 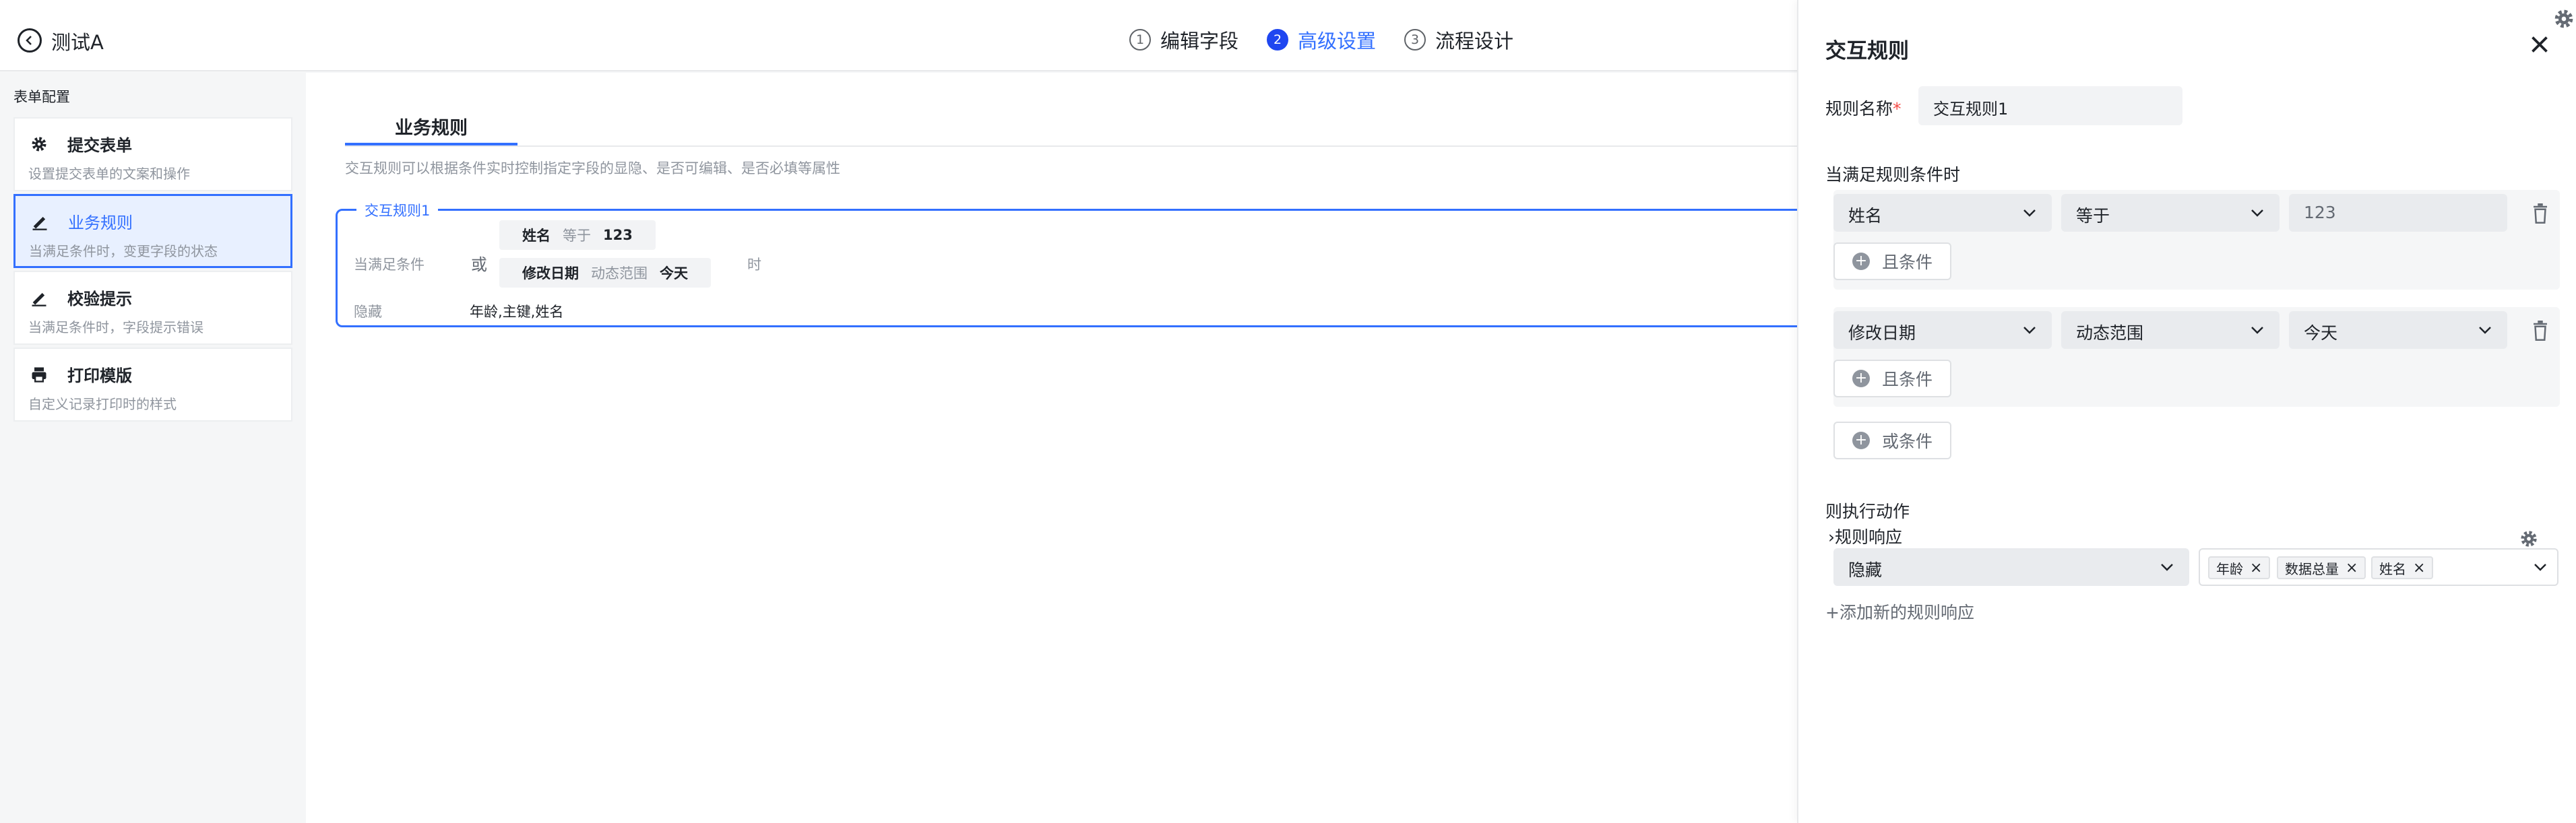 I want to click on rule-name-label: 规则名称*, so click(x=1863, y=108).